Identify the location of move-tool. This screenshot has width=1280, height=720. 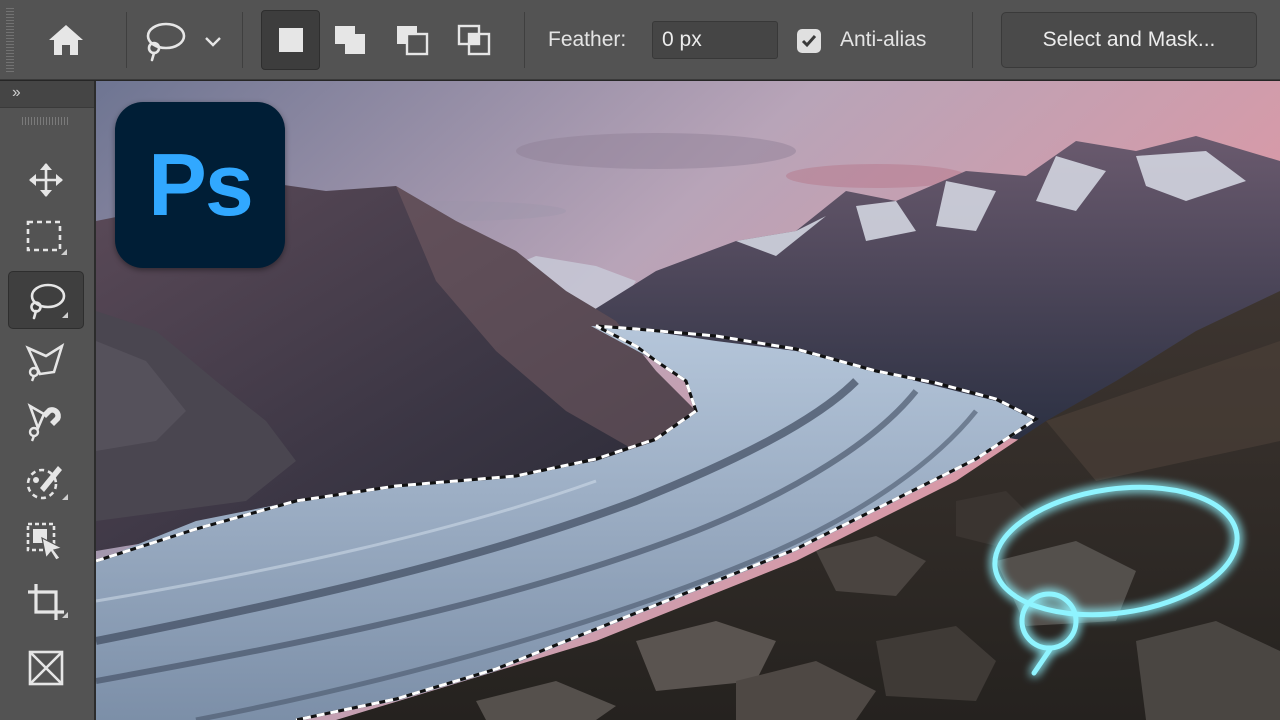
(46, 180).